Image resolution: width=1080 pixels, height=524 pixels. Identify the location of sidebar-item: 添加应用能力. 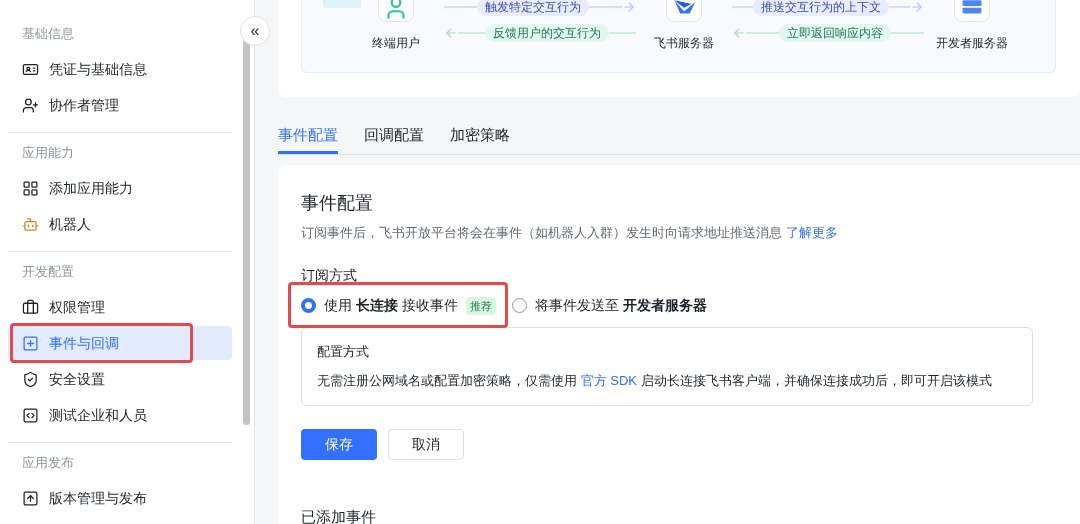
(120, 188).